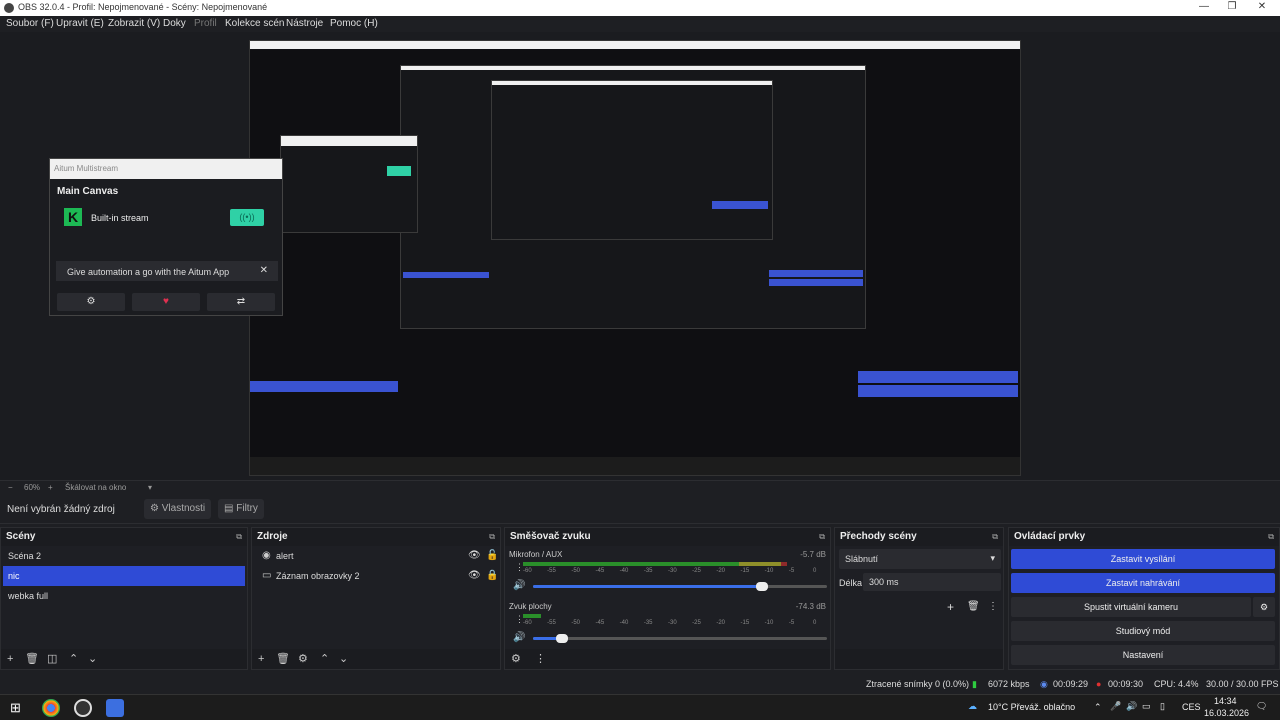  Describe the element at coordinates (15, 708) in the screenshot. I see `windows-start-icon: ⊞` at that location.